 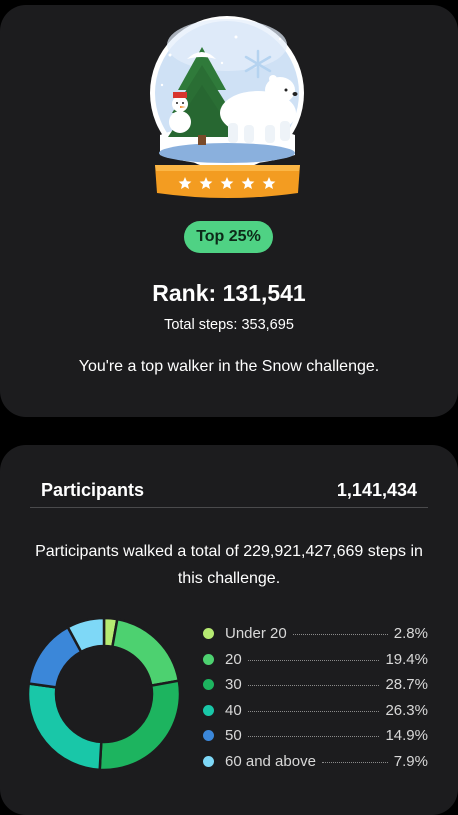 I want to click on participants-title: Participants, so click(x=93, y=490).